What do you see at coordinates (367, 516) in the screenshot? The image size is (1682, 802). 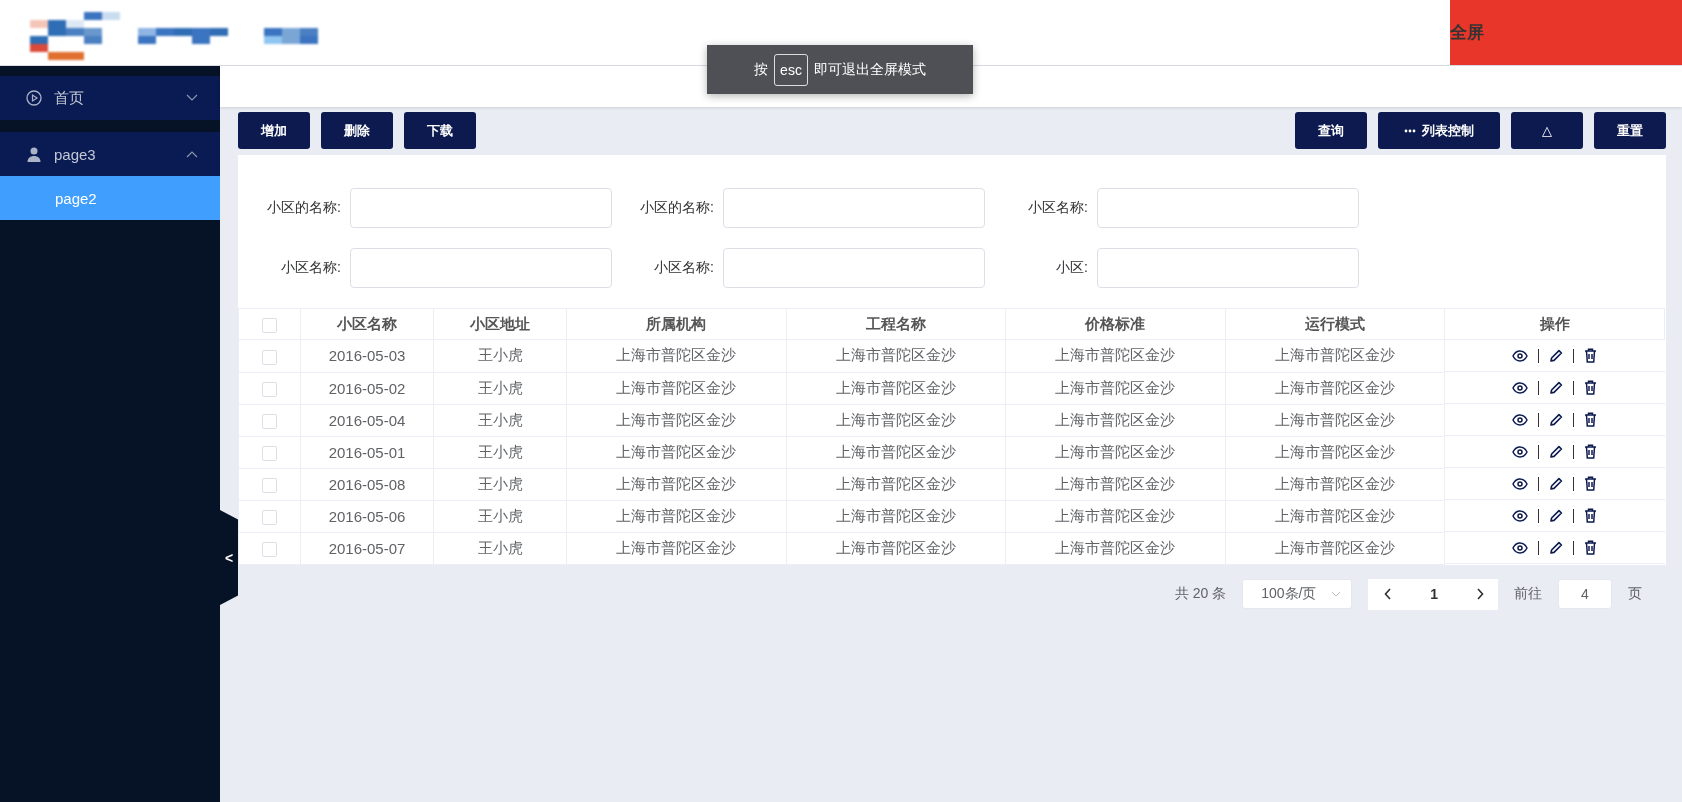 I see `table-cell: 2016-05-06` at bounding box center [367, 516].